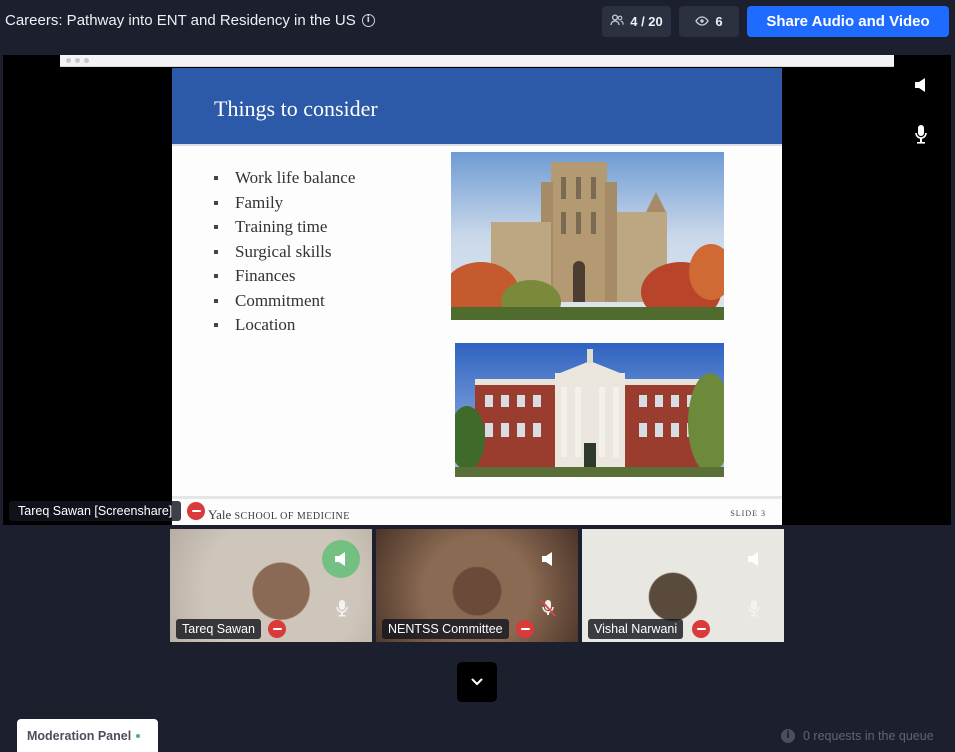 This screenshot has width=955, height=752. Describe the element at coordinates (95, 511) in the screenshot. I see `presenter-label: Tareq Sawan [Screenshare]` at that location.